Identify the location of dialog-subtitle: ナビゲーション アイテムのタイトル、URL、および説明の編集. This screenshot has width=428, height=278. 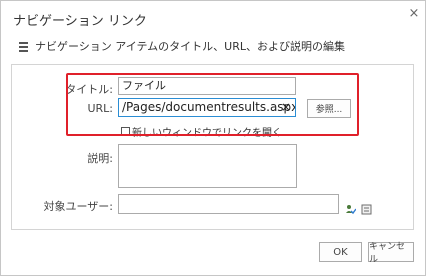
(190, 46).